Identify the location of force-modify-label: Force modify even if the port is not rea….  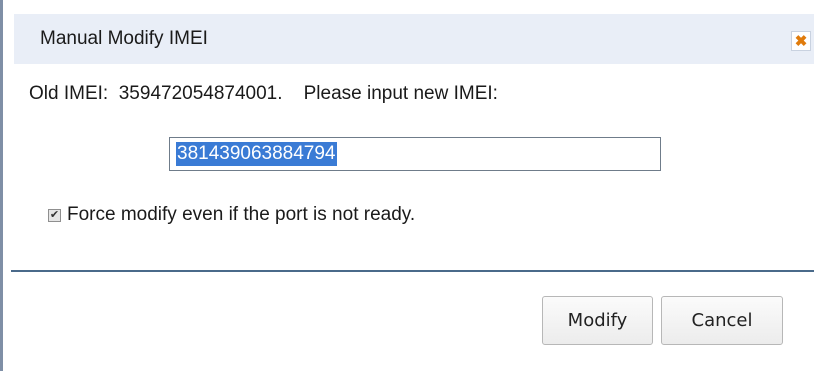
(241, 214).